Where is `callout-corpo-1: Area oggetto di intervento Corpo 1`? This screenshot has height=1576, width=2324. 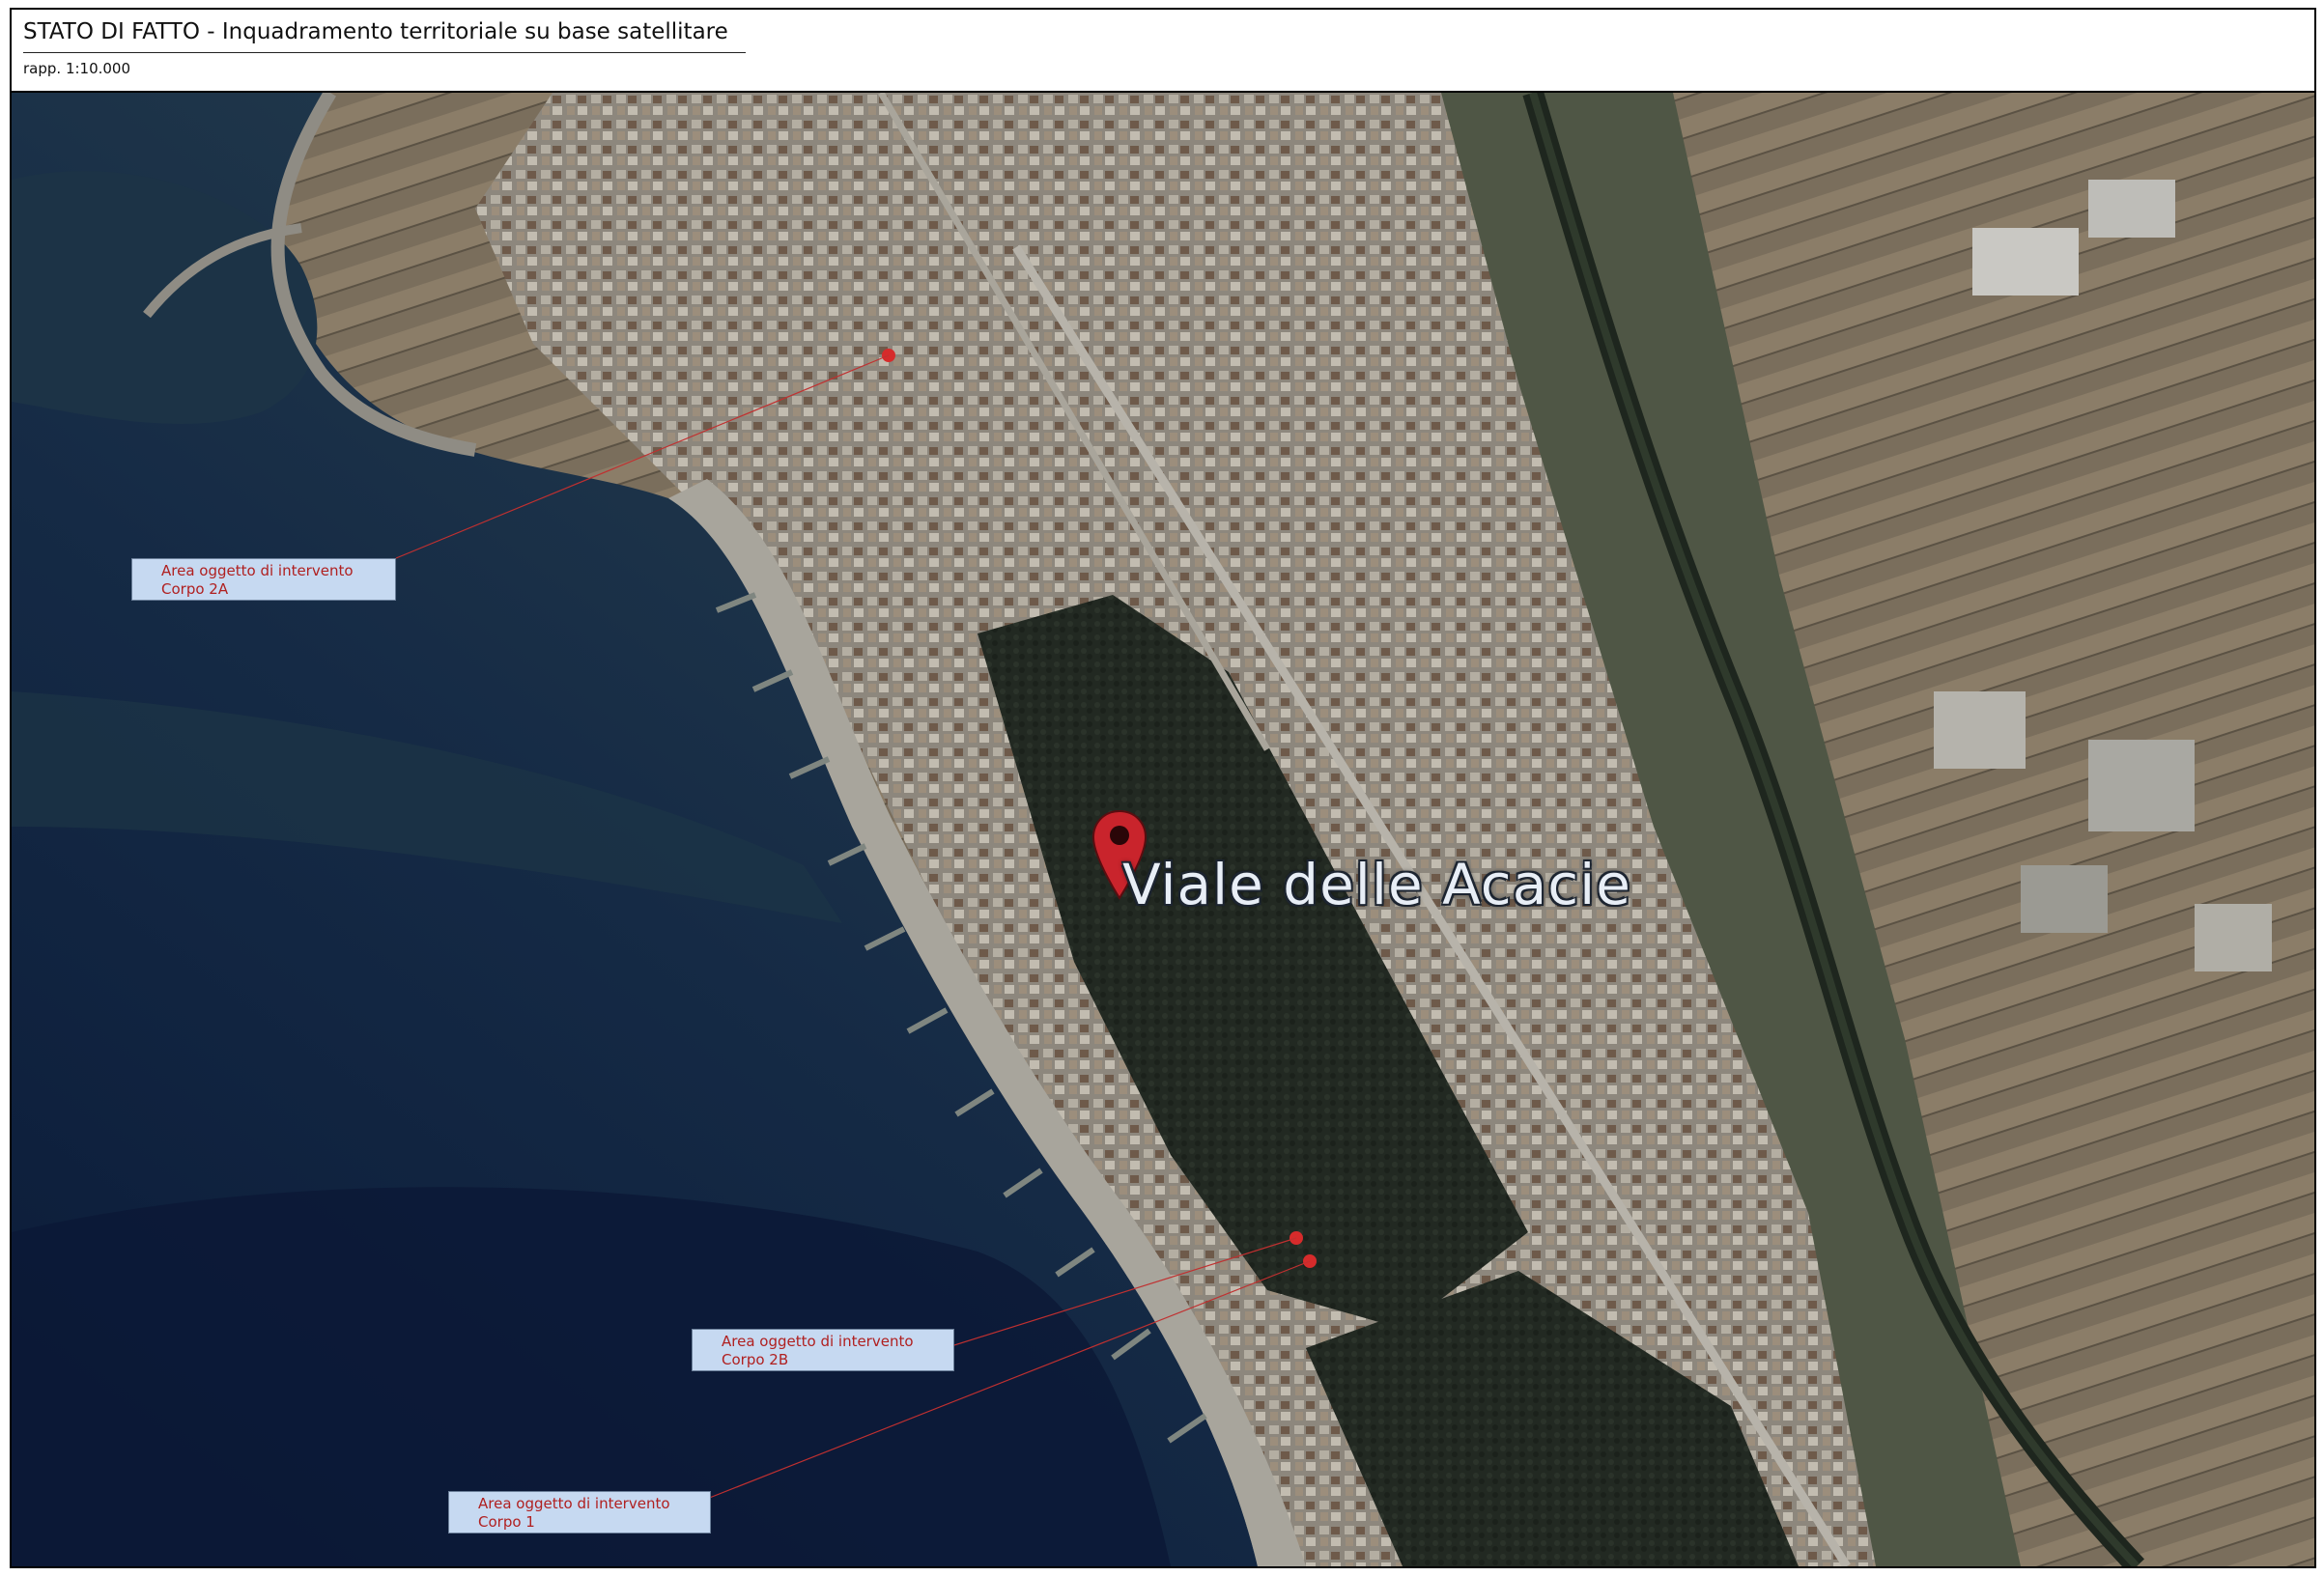
callout-corpo-1: Area oggetto di intervento Corpo 1 is located at coordinates (579, 1512).